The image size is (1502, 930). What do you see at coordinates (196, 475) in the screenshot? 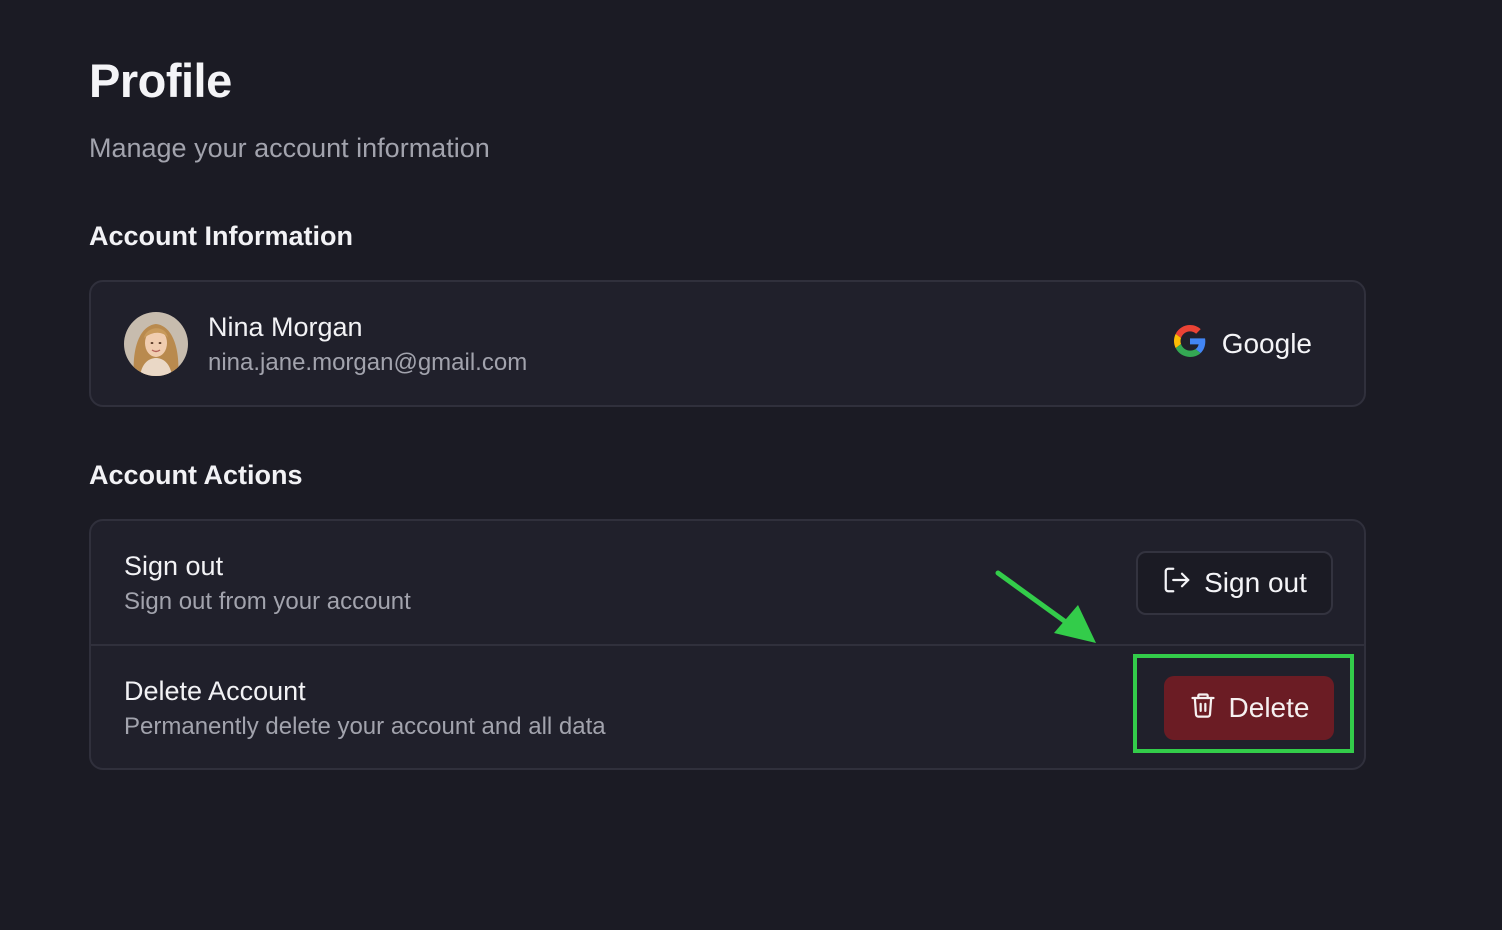
I see `account-actions-heading: Account Actions` at bounding box center [196, 475].